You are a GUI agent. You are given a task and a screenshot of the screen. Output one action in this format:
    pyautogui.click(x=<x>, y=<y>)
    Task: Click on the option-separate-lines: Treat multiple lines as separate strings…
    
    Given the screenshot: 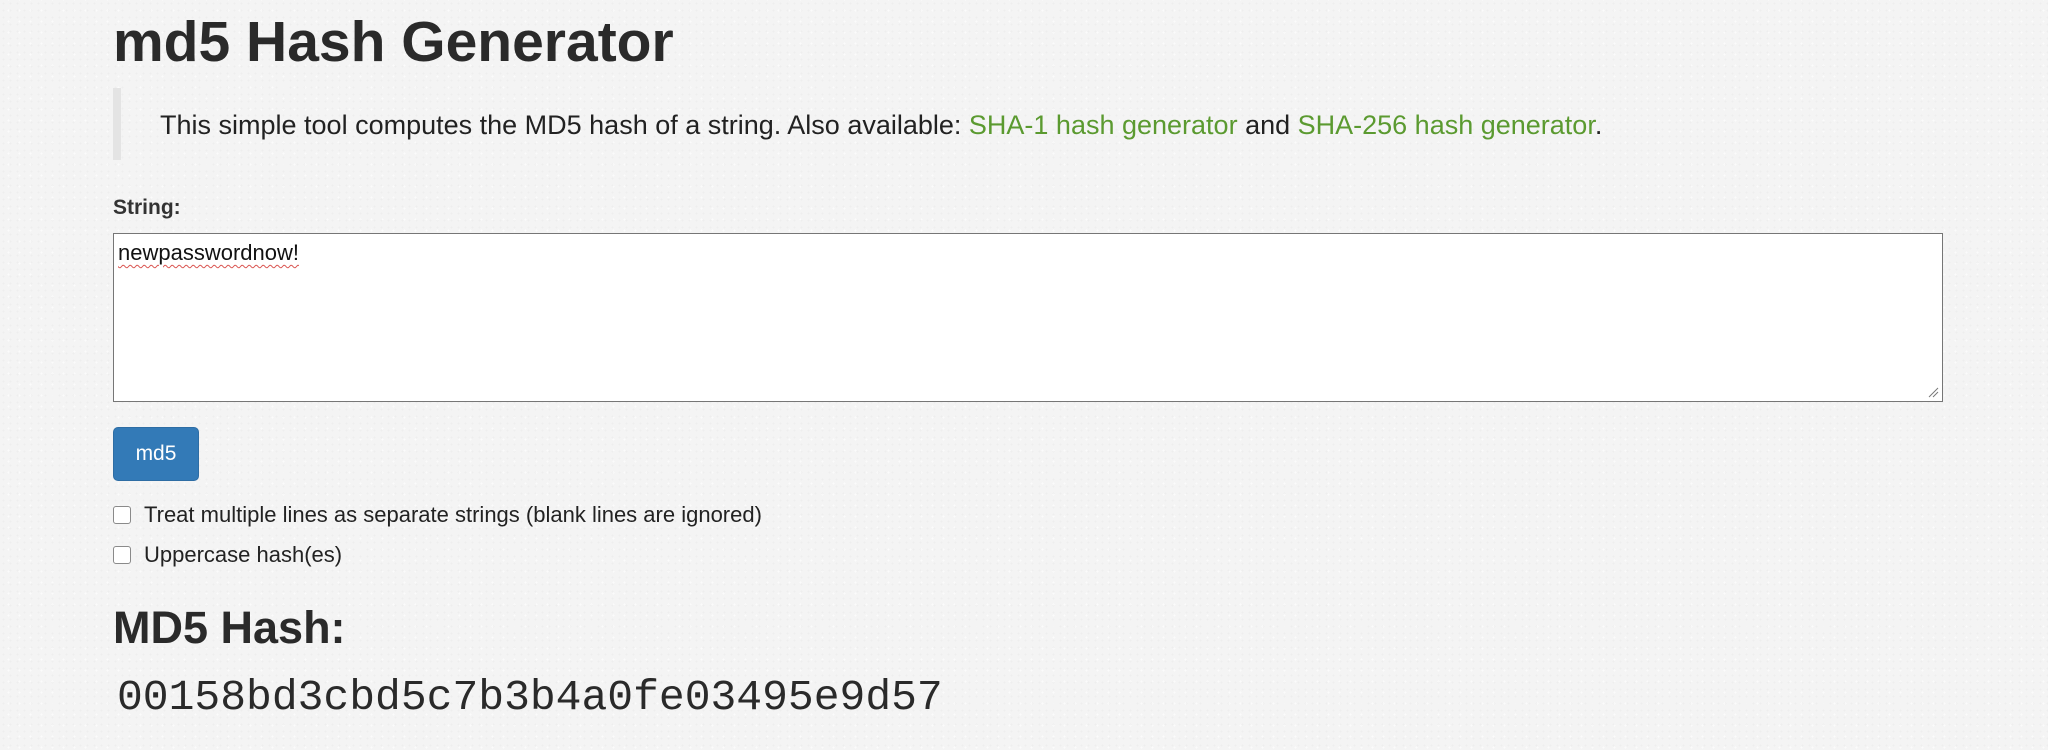 What is the action you would take?
    pyautogui.click(x=437, y=515)
    